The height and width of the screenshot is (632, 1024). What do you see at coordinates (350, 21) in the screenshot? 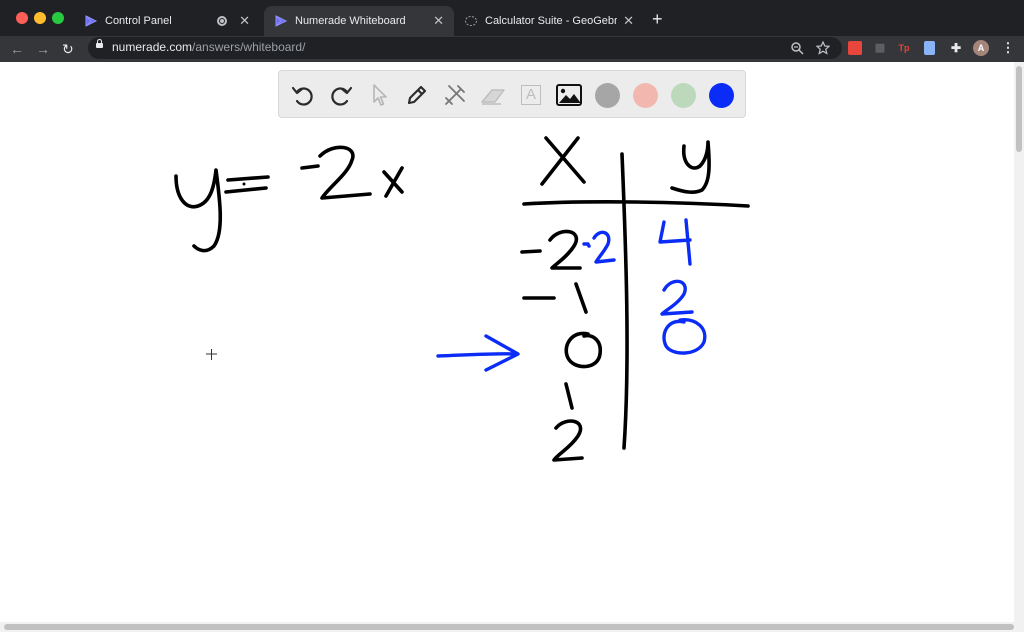
I see `tab-title: Numerade Whiteboard` at bounding box center [350, 21].